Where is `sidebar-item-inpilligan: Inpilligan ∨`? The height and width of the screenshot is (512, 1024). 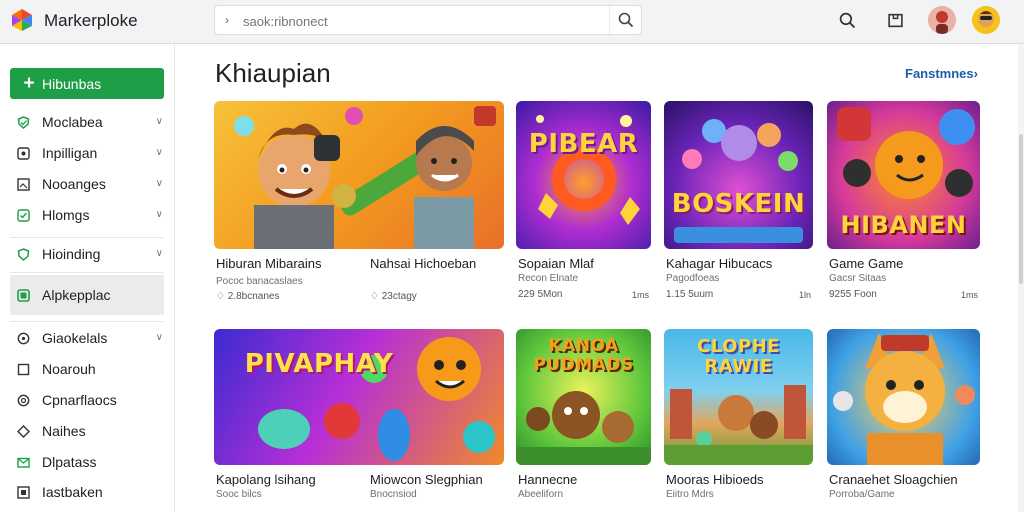 sidebar-item-inpilligan: Inpilligan ∨ is located at coordinates (87, 153).